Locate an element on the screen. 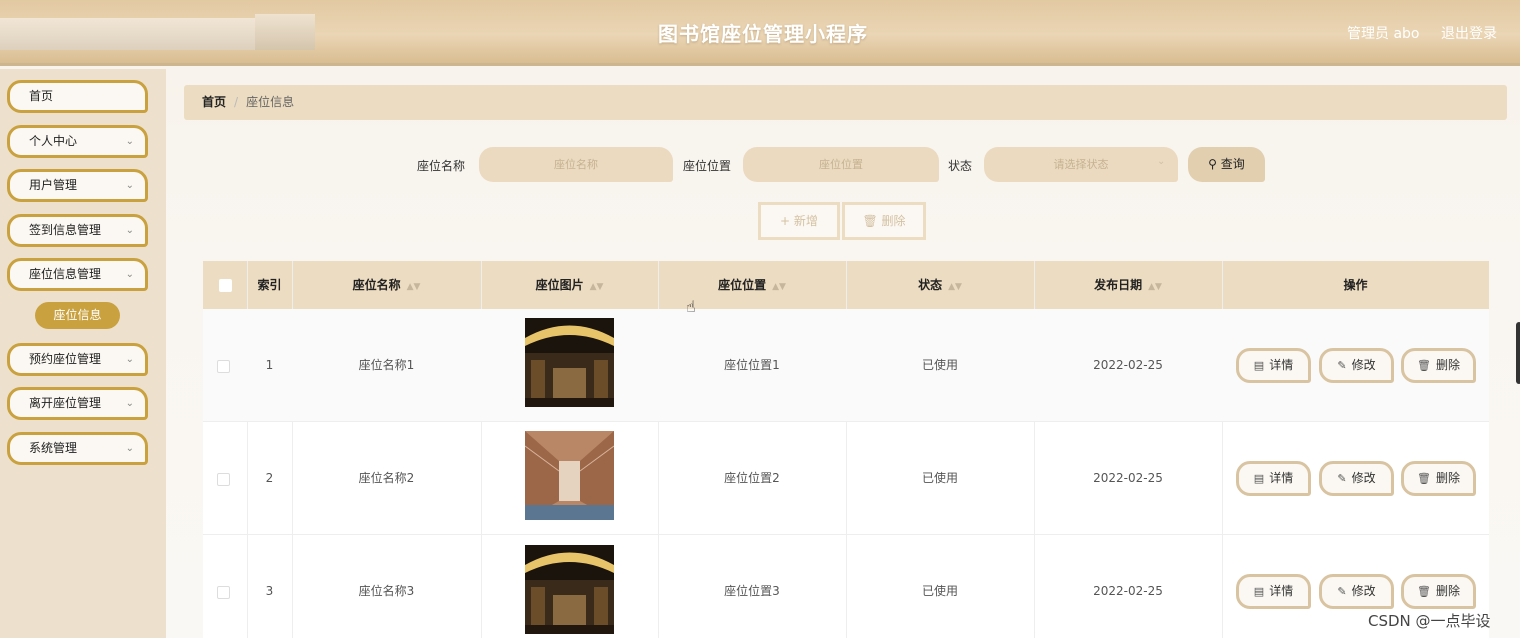 The width and height of the screenshot is (1520, 638). logout-link: 退出登录 is located at coordinates (1469, 33).